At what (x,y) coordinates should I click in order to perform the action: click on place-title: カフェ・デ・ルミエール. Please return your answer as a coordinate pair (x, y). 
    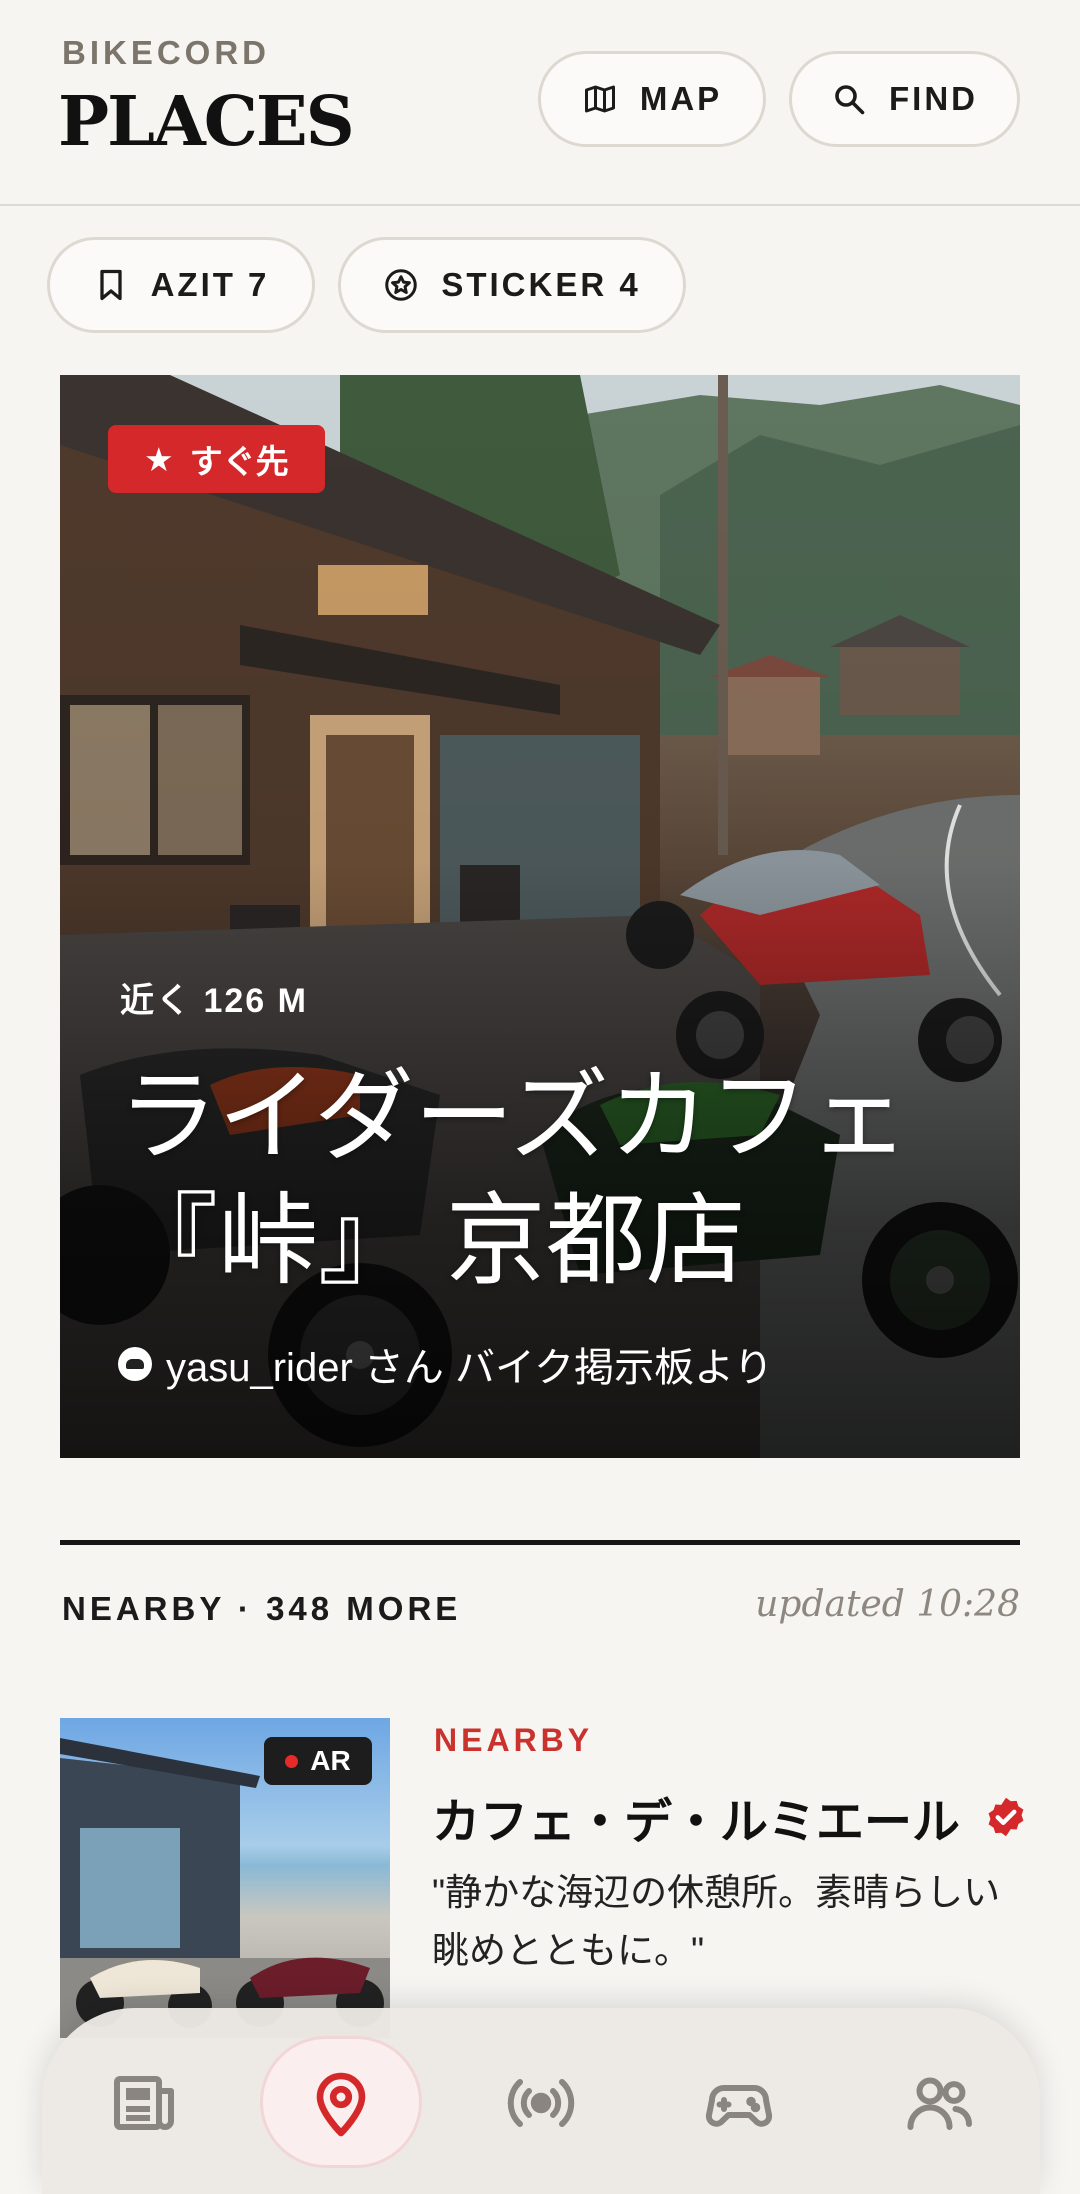
    Looking at the image, I should click on (730, 1817).